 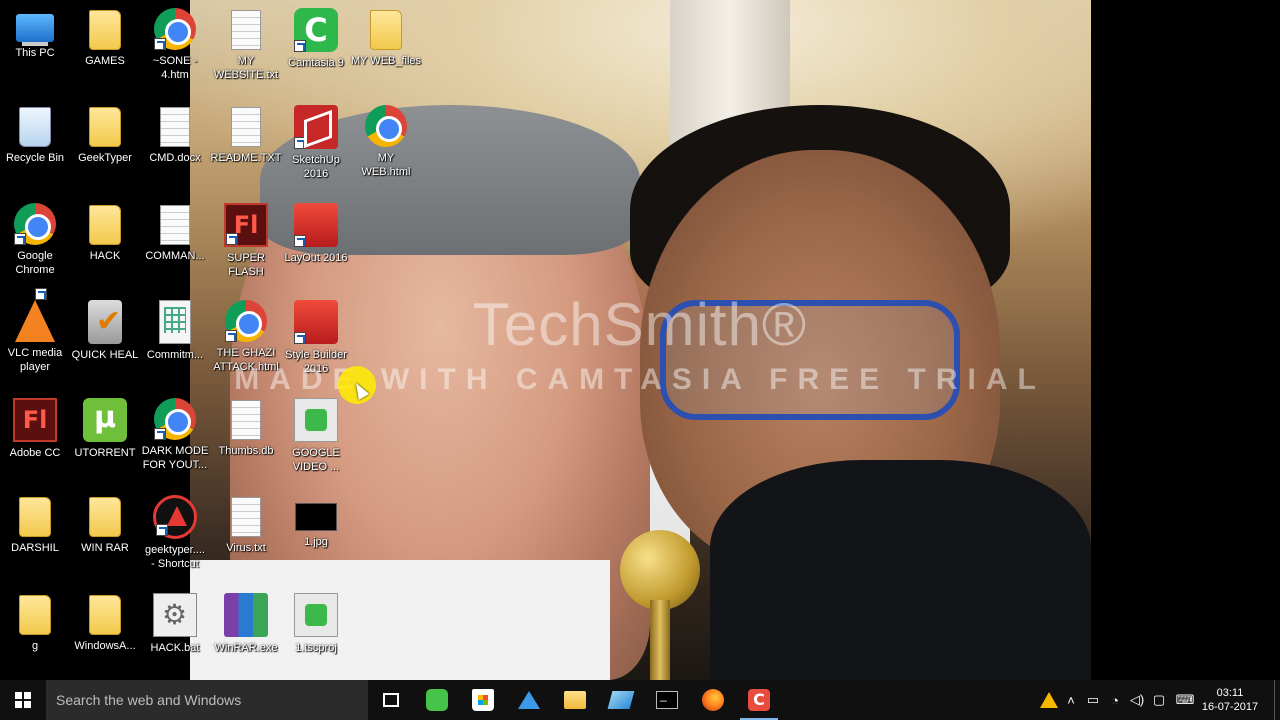 What do you see at coordinates (105, 145) in the screenshot?
I see `desktop-icon-geektyper: GeekTyper` at bounding box center [105, 145].